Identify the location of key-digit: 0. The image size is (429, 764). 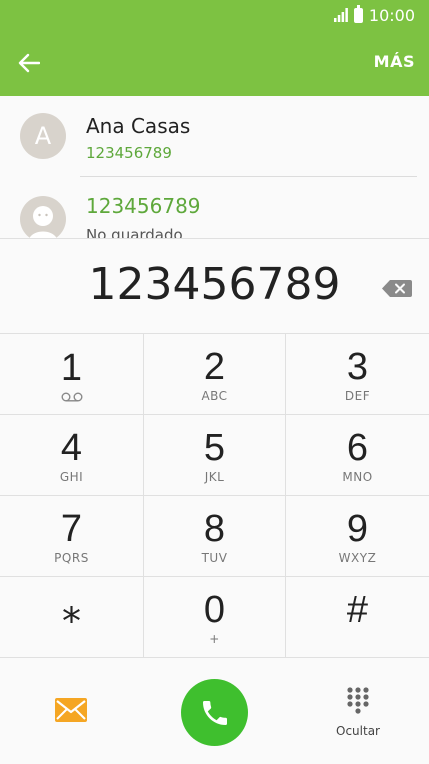
(214, 609).